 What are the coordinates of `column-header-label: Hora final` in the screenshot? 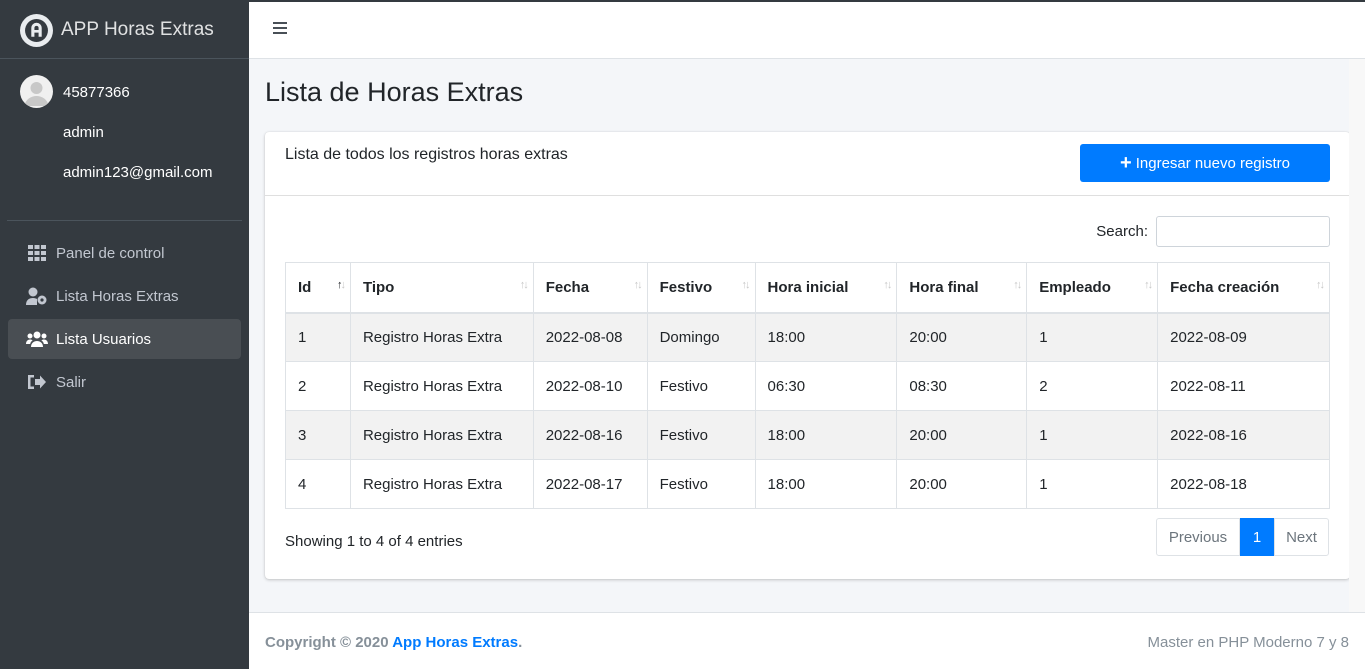 It's located at (944, 287).